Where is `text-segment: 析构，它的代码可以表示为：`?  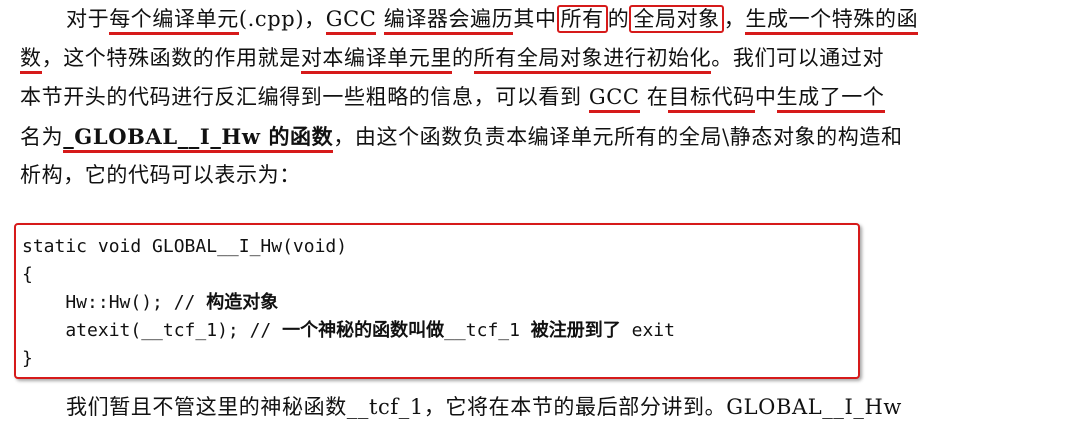
text-segment: 析构，它的代码可以表示为： is located at coordinates (160, 175).